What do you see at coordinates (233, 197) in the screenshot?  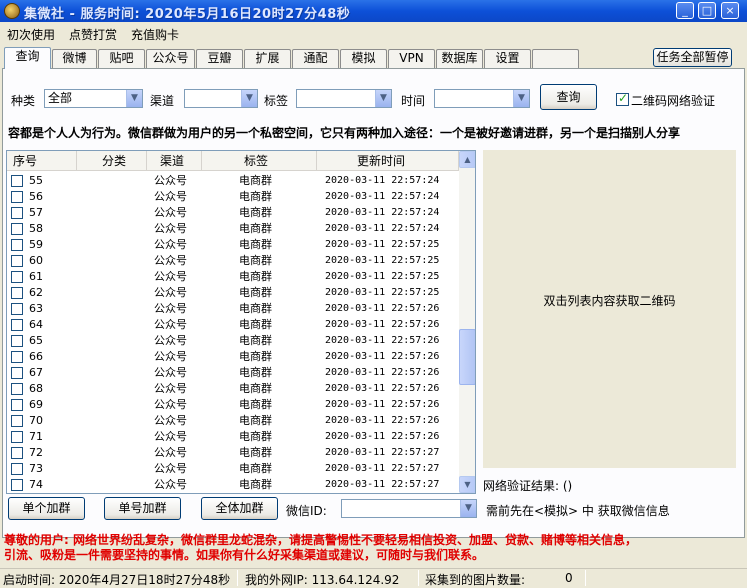 I see `table-row: 56 公众号 电商群 2020-03-11 22:57:24` at bounding box center [233, 197].